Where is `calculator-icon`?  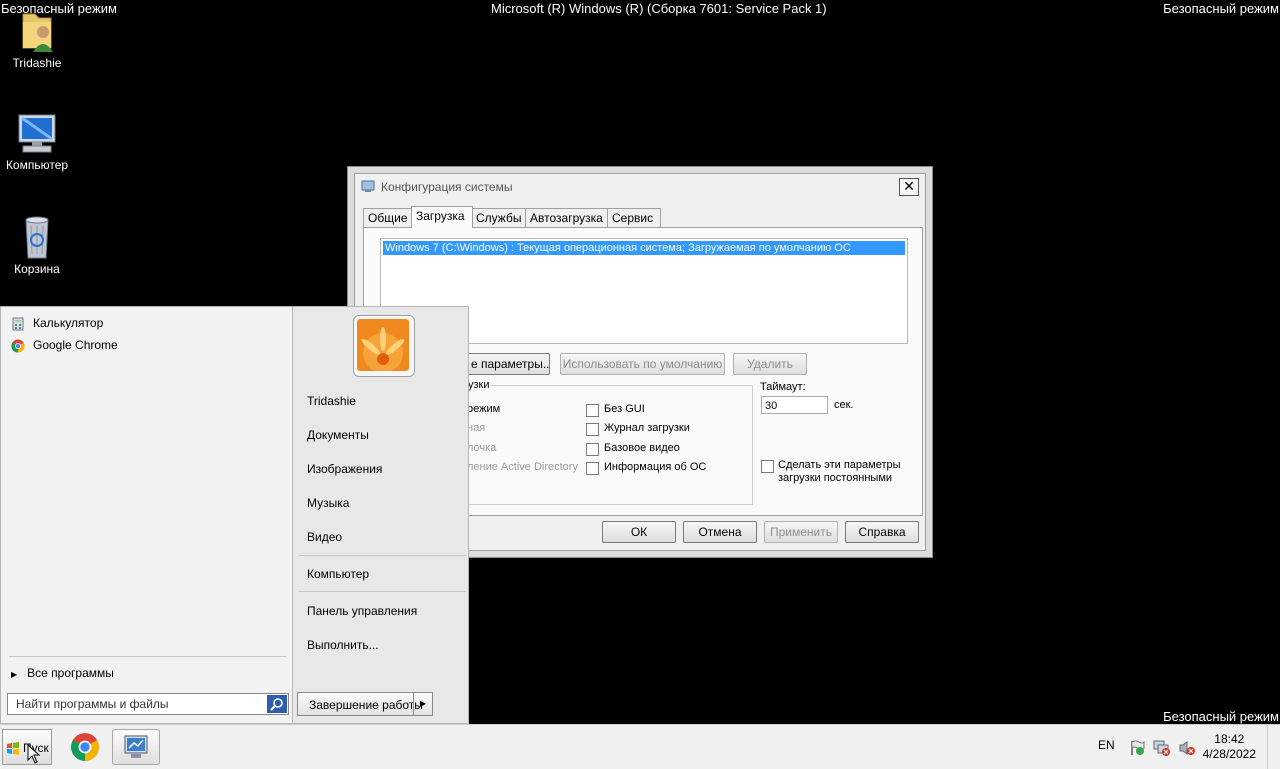
calculator-icon is located at coordinates (18, 324).